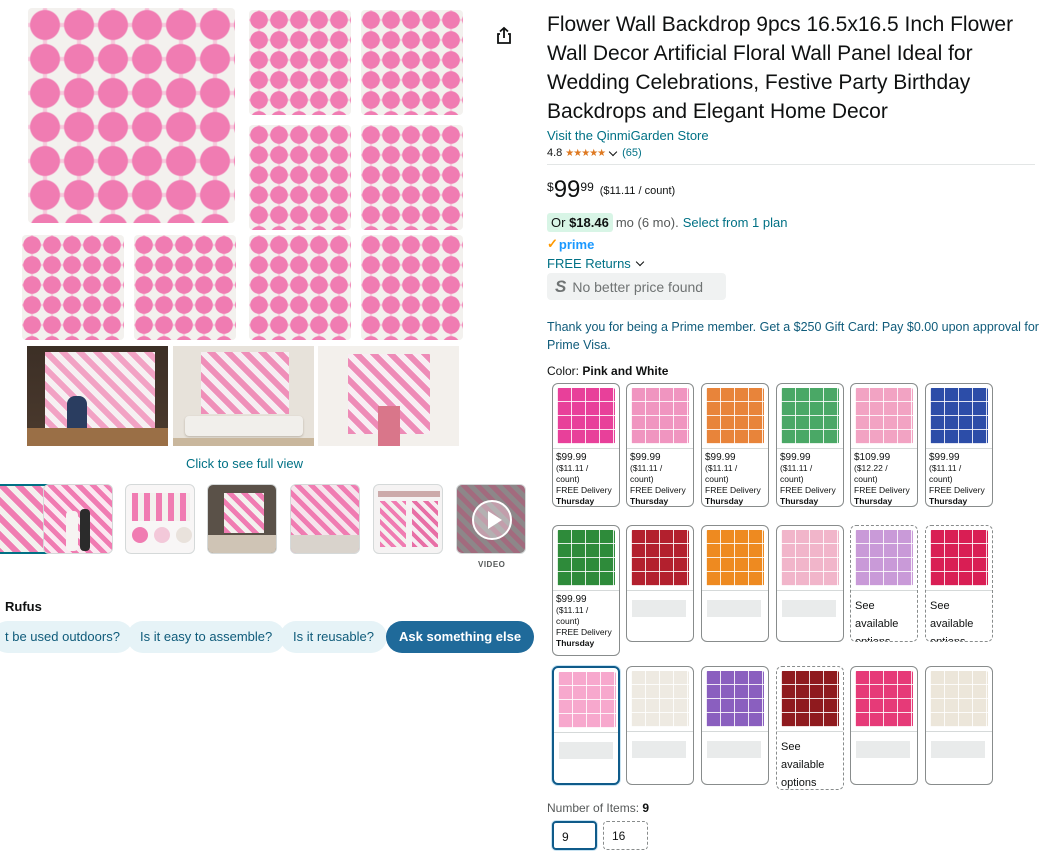 The width and height of the screenshot is (1051, 853). What do you see at coordinates (872, 457) in the screenshot?
I see `swatch-price: $109.99` at bounding box center [872, 457].